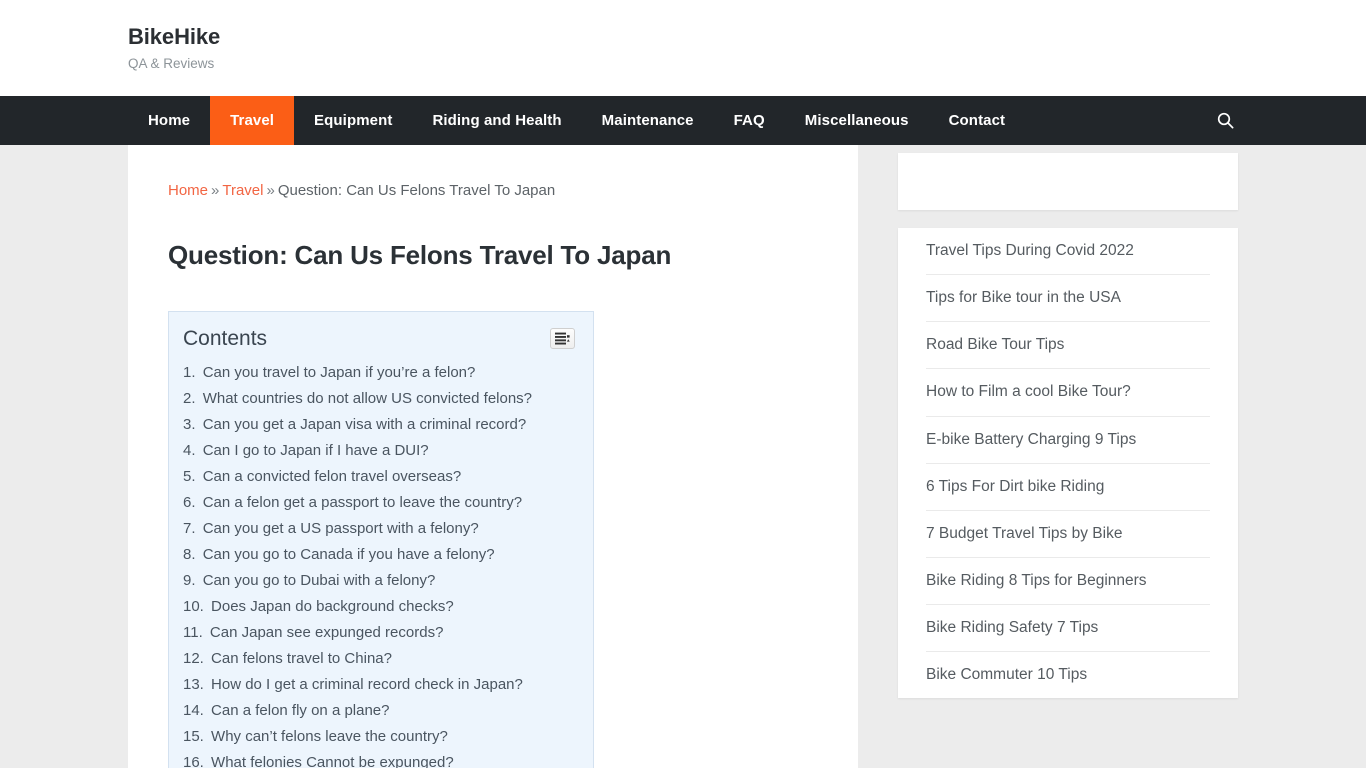 This screenshot has height=768, width=1366. Describe the element at coordinates (189, 398) in the screenshot. I see `toc-item-number: 2.` at that location.